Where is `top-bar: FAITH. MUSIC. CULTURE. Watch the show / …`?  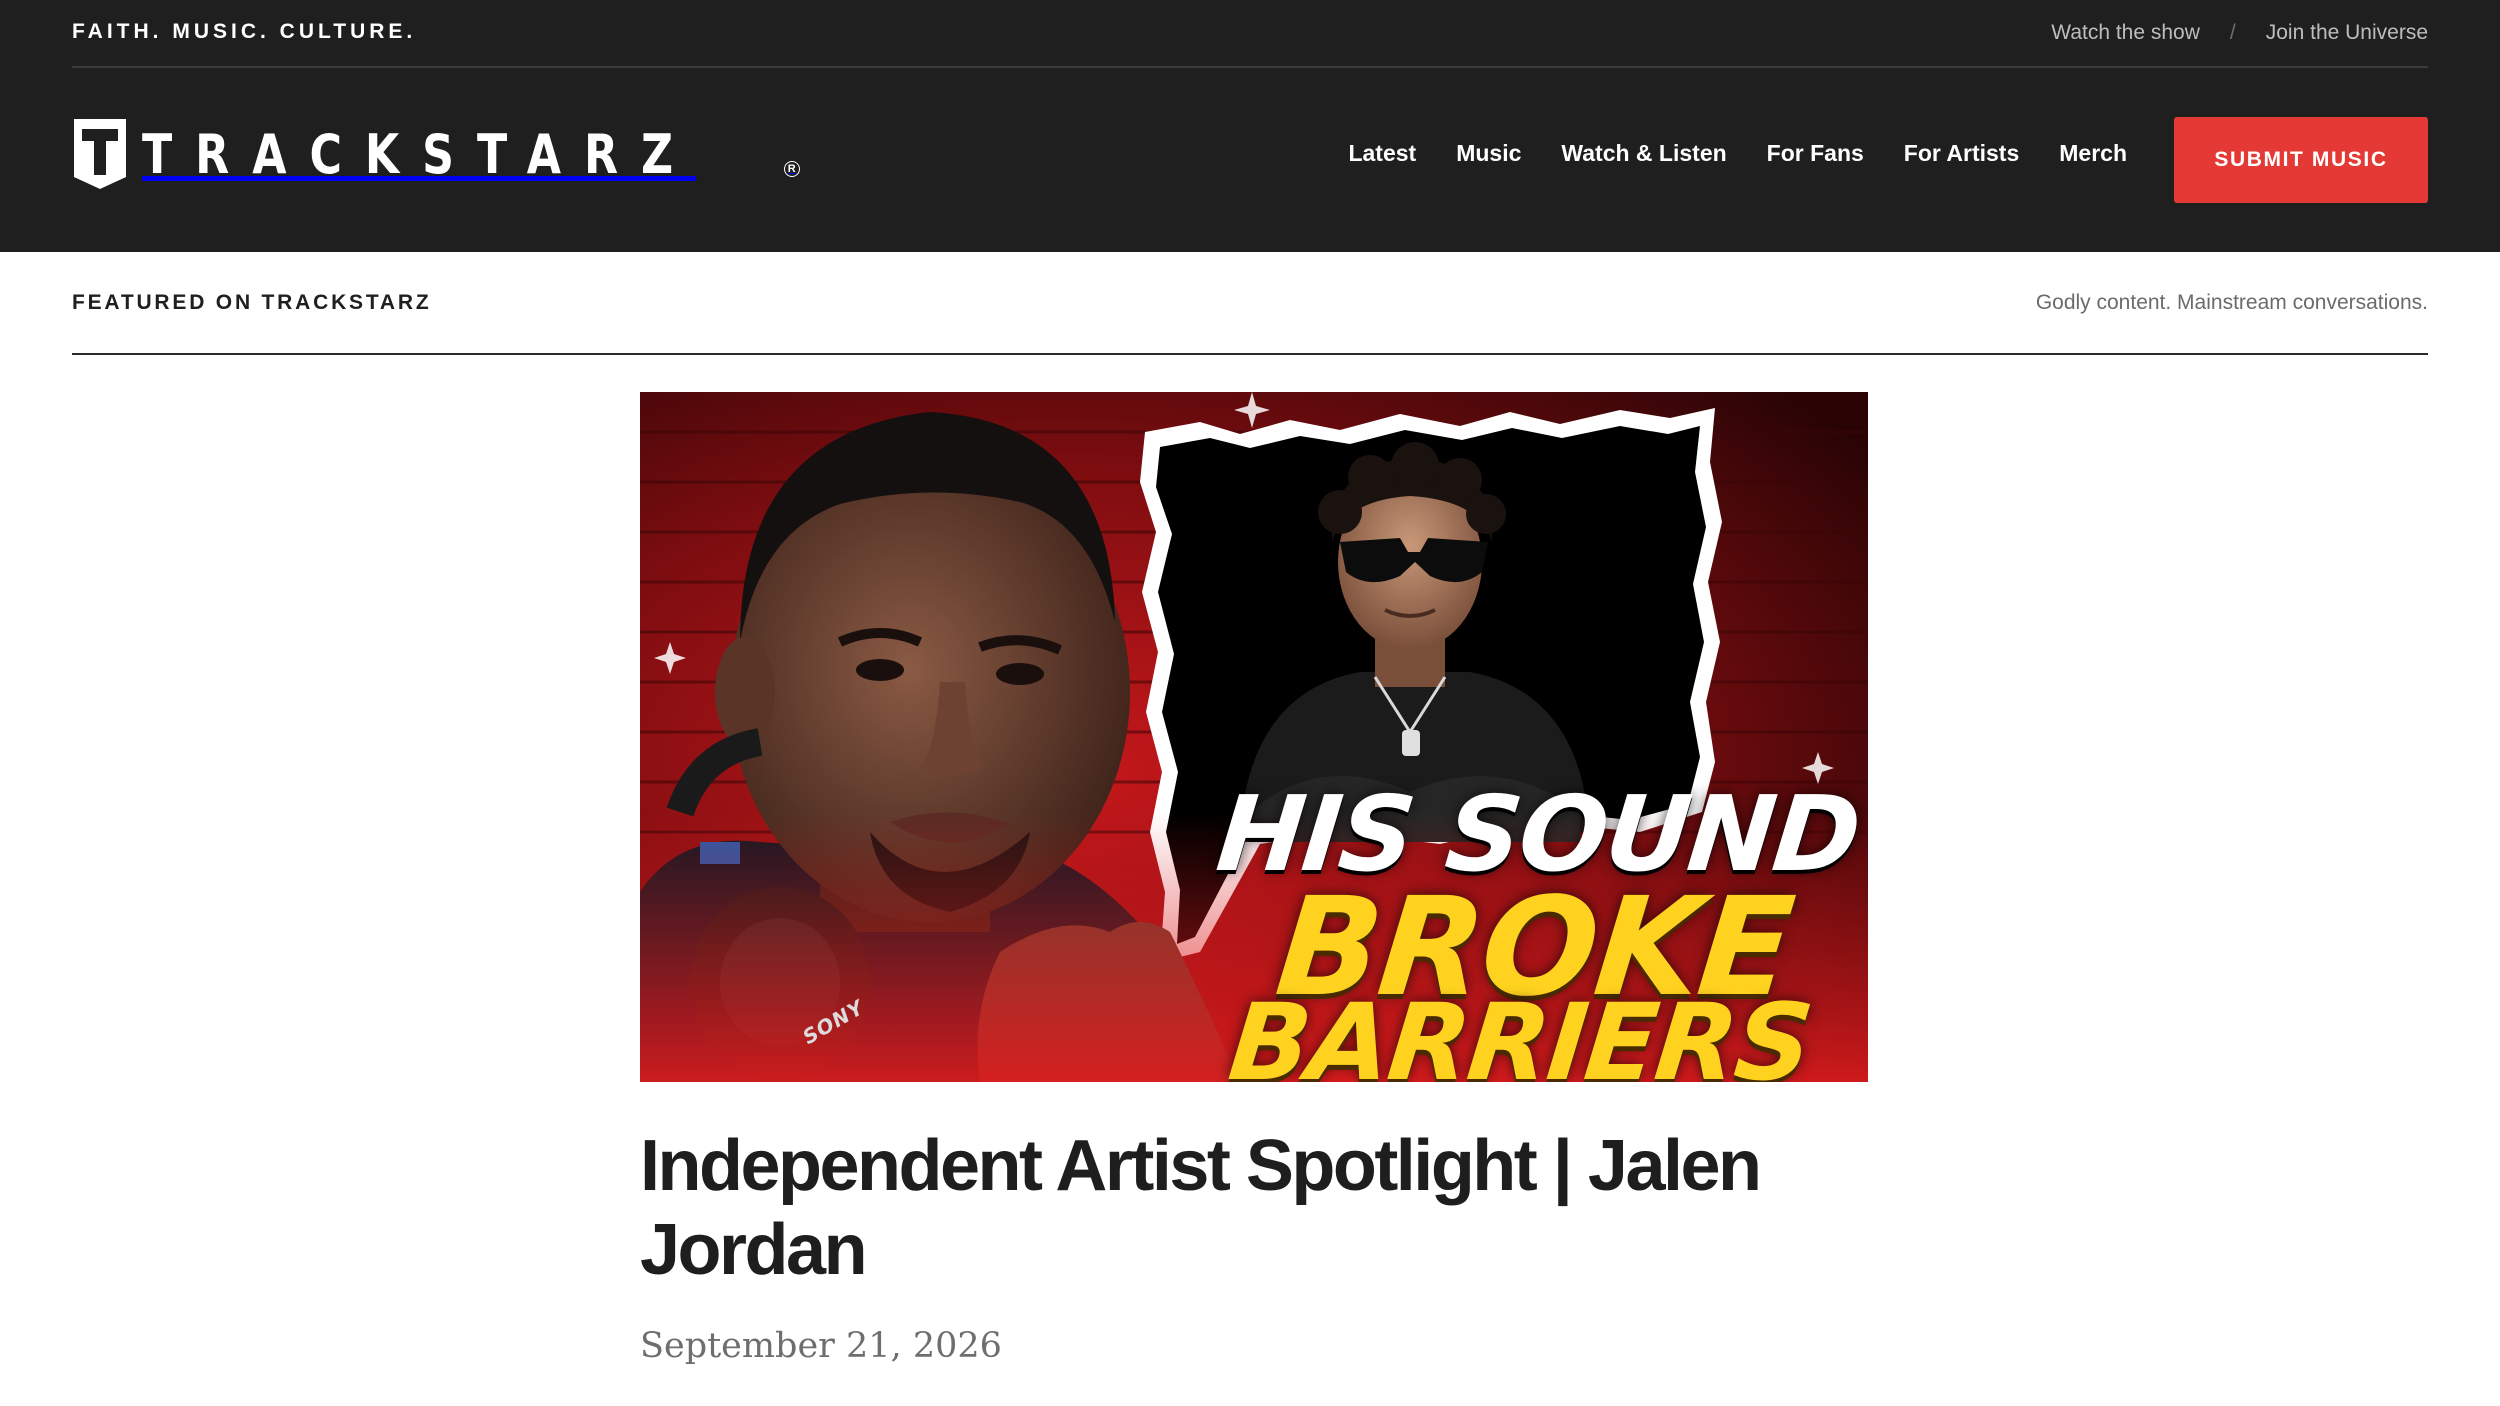
top-bar: FAITH. MUSIC. CULTURE. Watch the show / … is located at coordinates (1250, 34).